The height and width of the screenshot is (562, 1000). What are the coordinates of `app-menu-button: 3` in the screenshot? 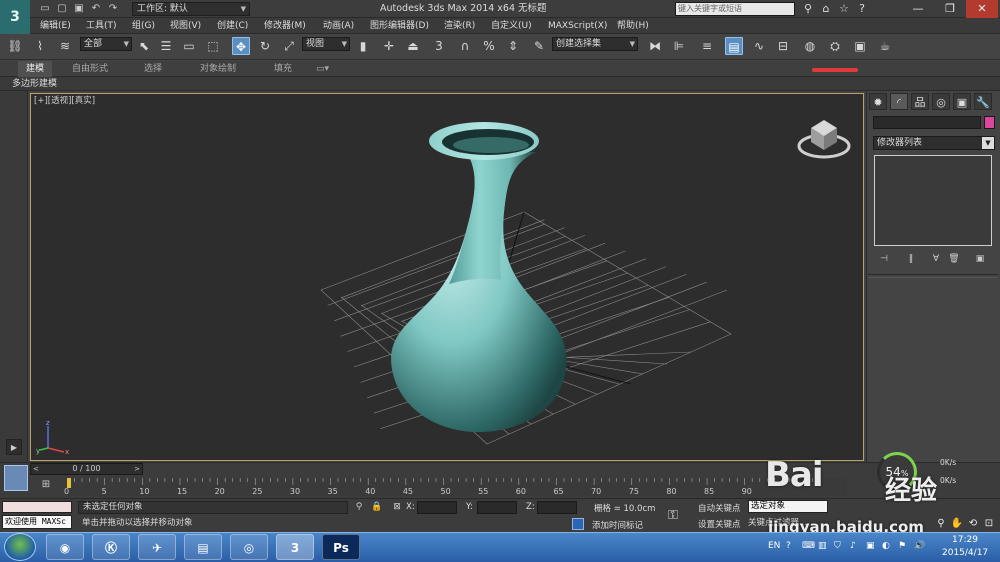 It's located at (15, 17).